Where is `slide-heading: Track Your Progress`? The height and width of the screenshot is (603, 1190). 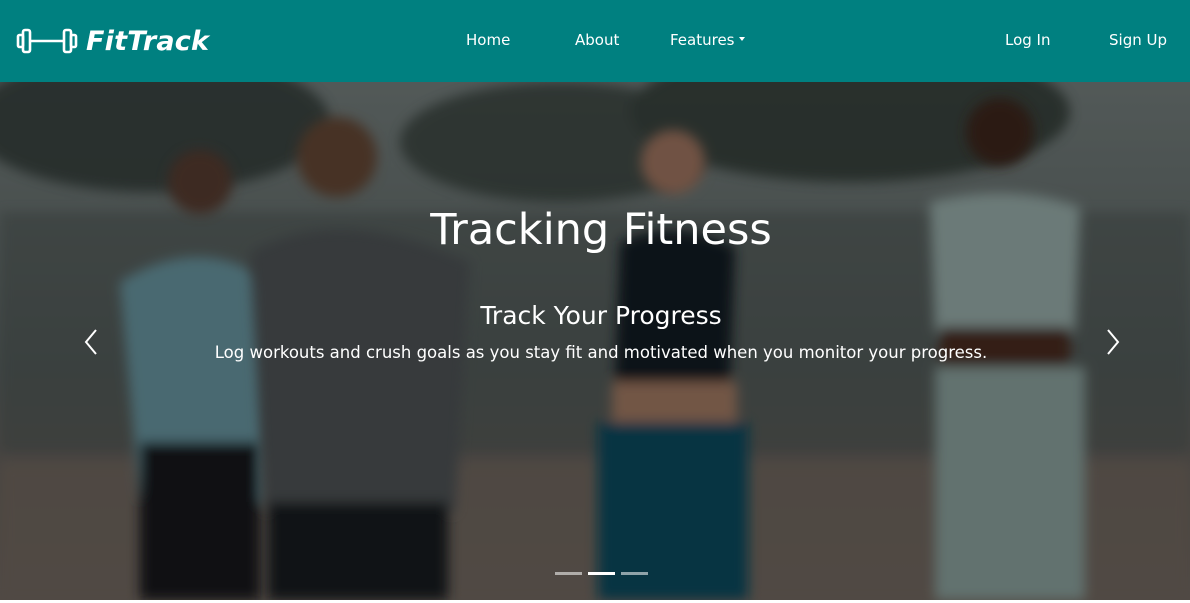
slide-heading: Track Your Progress is located at coordinates (601, 315).